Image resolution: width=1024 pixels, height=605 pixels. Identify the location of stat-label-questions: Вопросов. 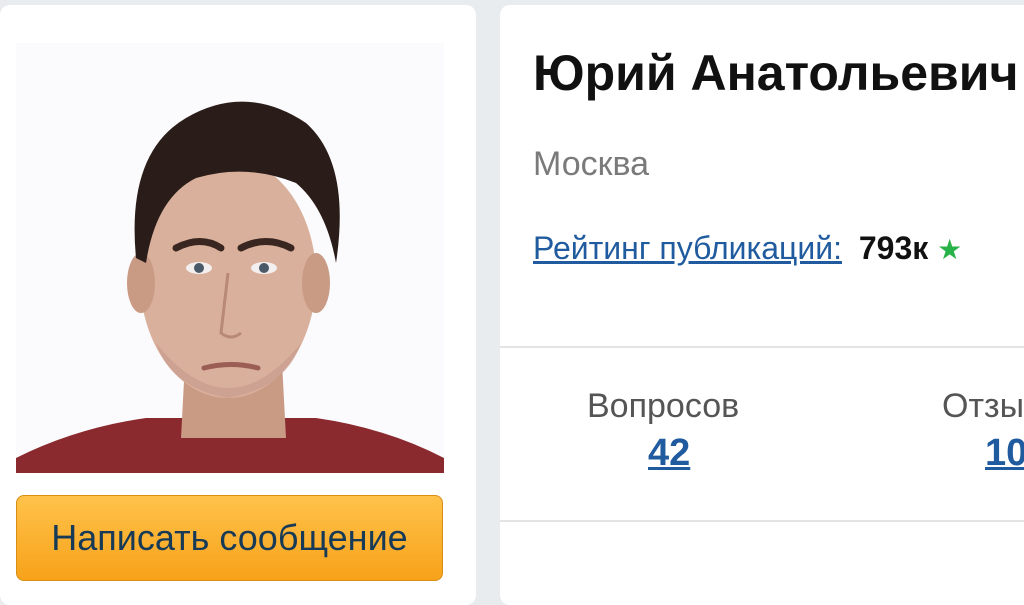
(663, 406).